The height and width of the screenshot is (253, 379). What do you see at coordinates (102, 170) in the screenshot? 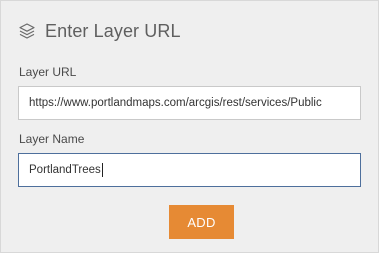
I see `text-cursor` at bounding box center [102, 170].